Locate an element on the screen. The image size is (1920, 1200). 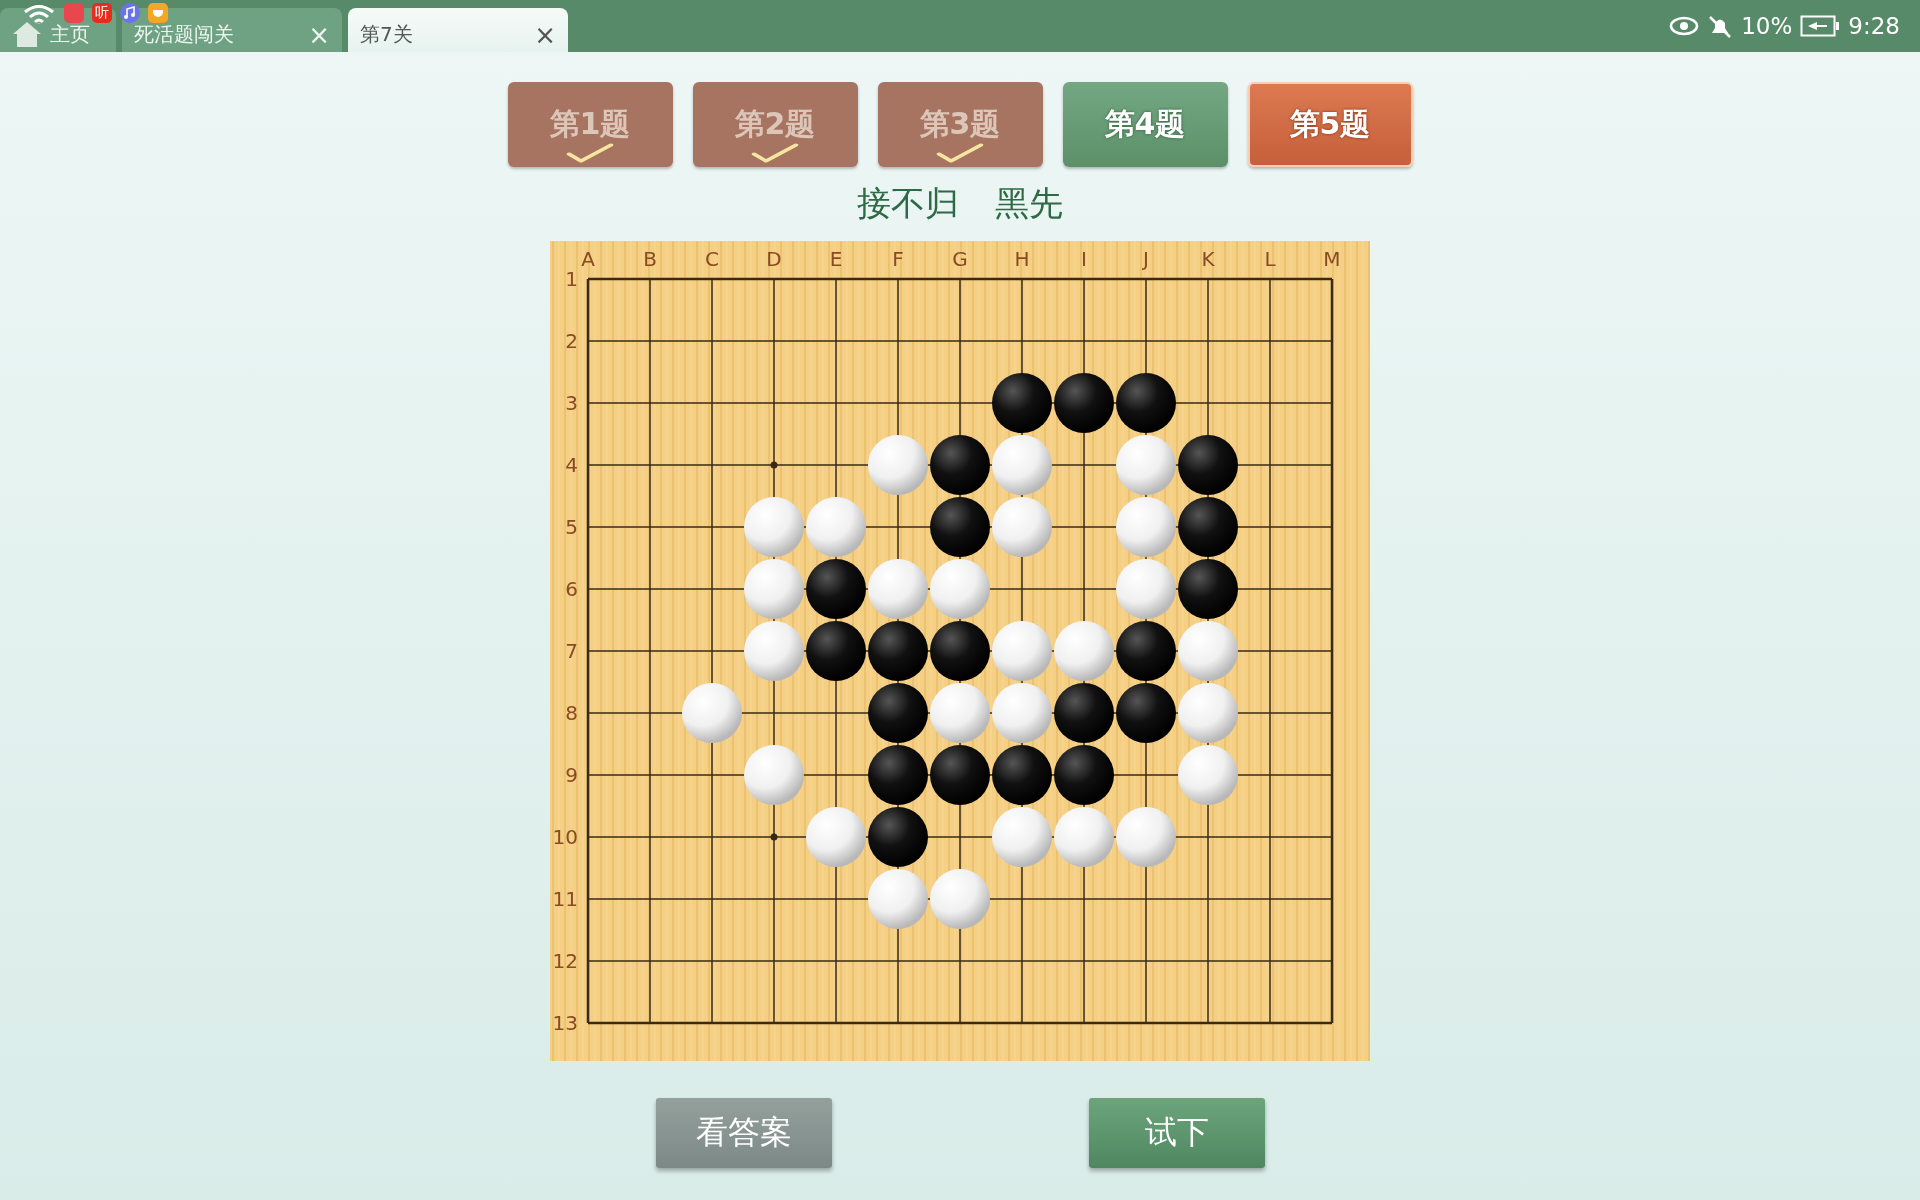
wifi-icon is located at coordinates (39, 13).